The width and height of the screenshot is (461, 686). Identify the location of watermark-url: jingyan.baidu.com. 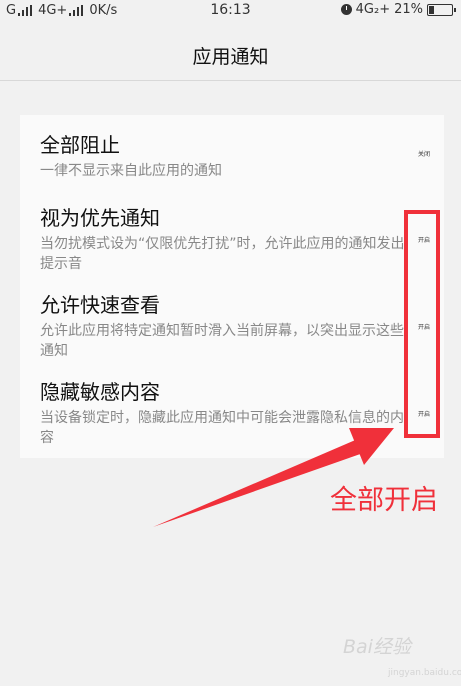
(424, 673).